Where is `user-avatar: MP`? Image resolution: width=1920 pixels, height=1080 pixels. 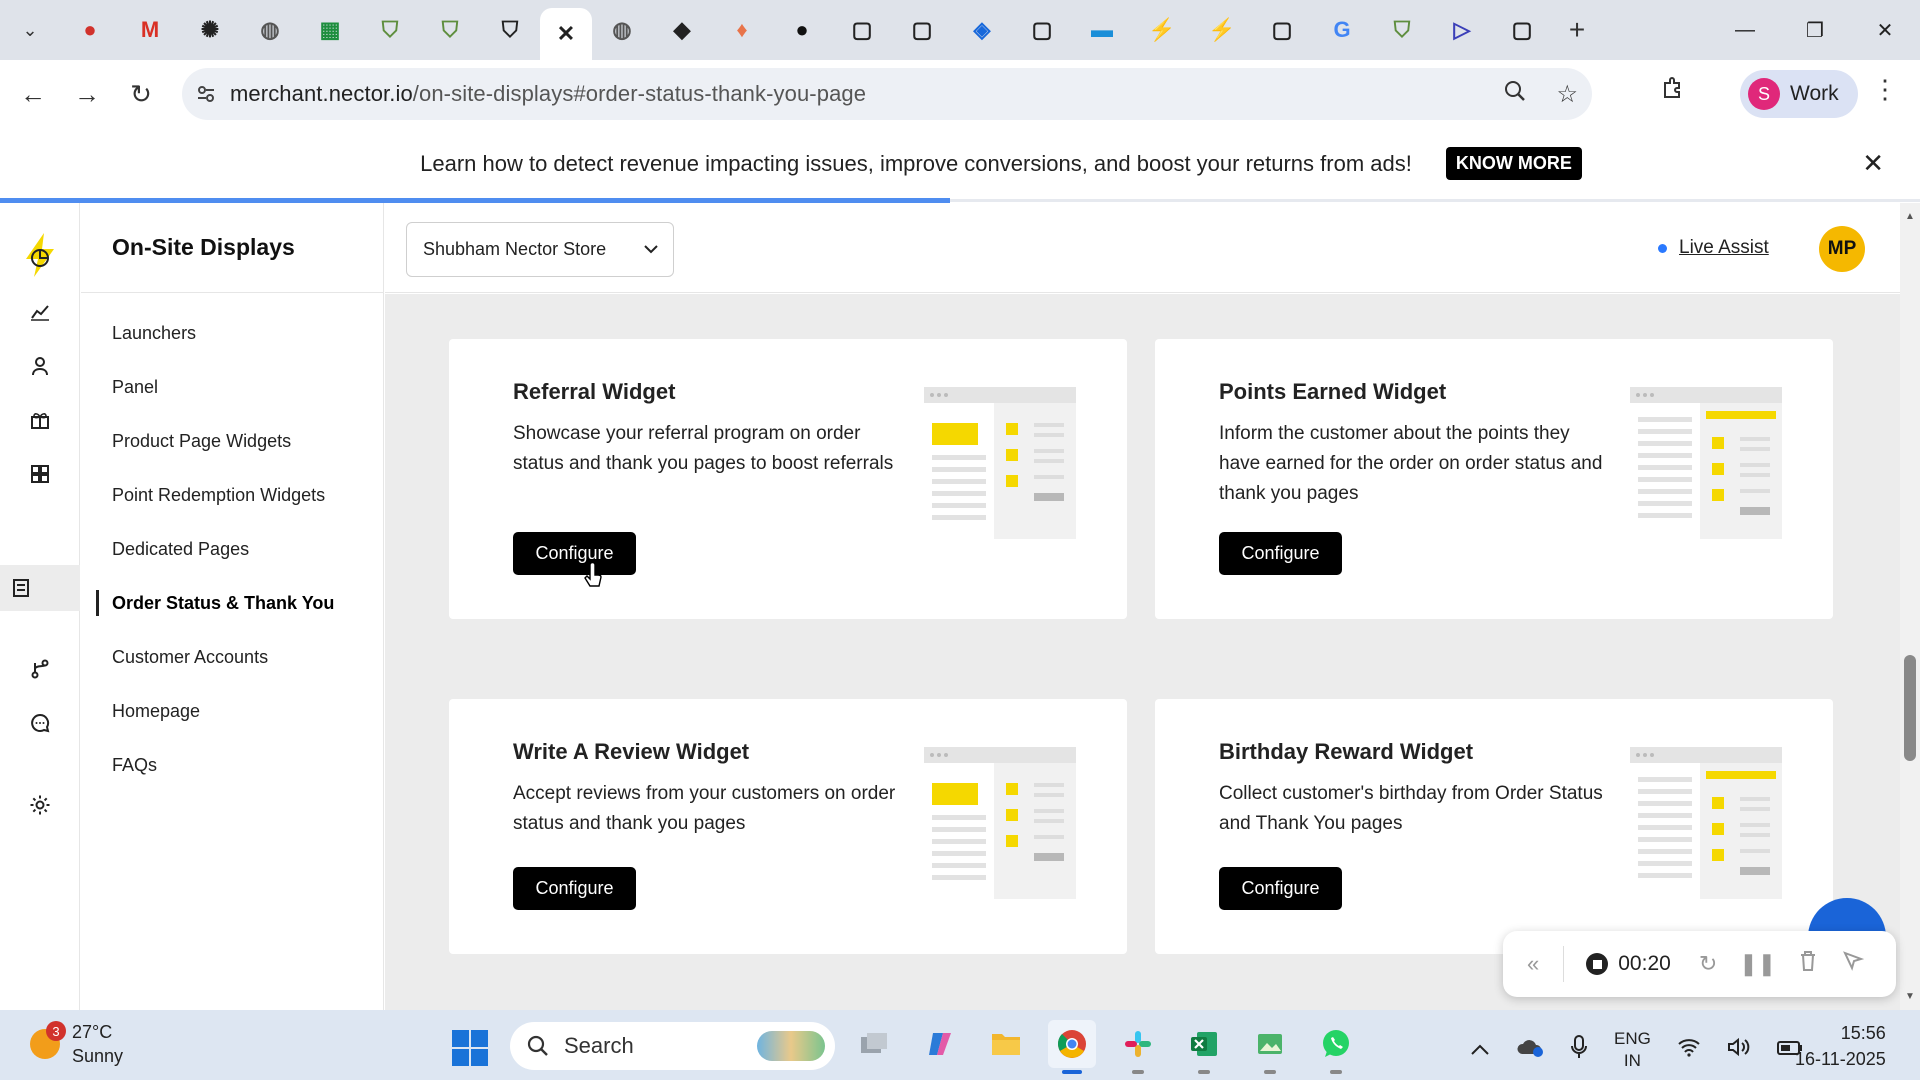
user-avatar: MP is located at coordinates (1842, 249).